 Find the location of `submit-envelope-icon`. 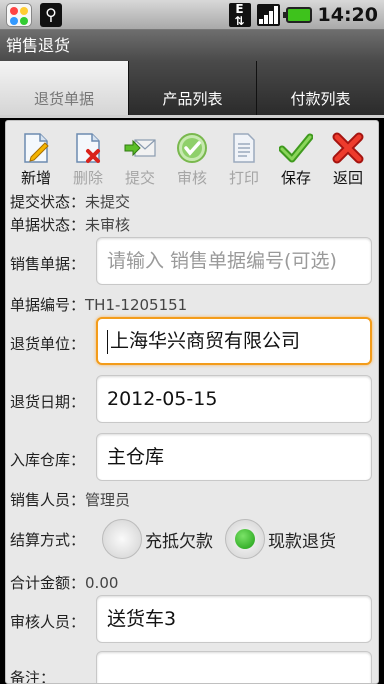

submit-envelope-icon is located at coordinates (140, 148).